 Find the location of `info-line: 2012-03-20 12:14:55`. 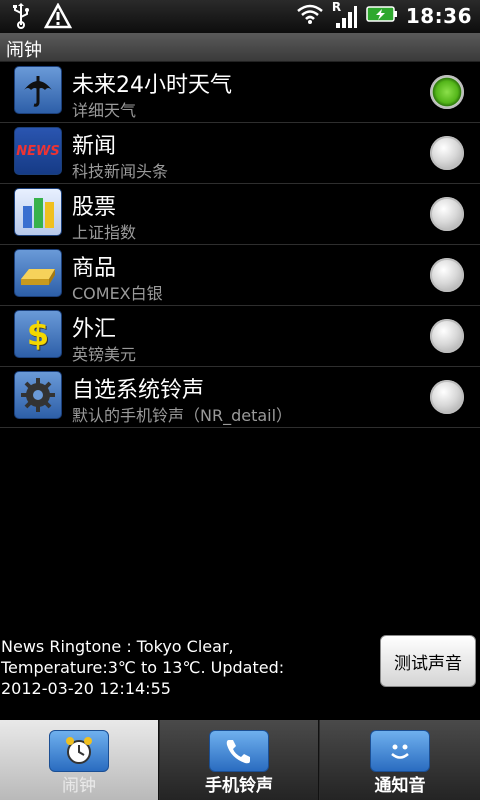

info-line: 2012-03-20 12:14:55 is located at coordinates (86, 688).